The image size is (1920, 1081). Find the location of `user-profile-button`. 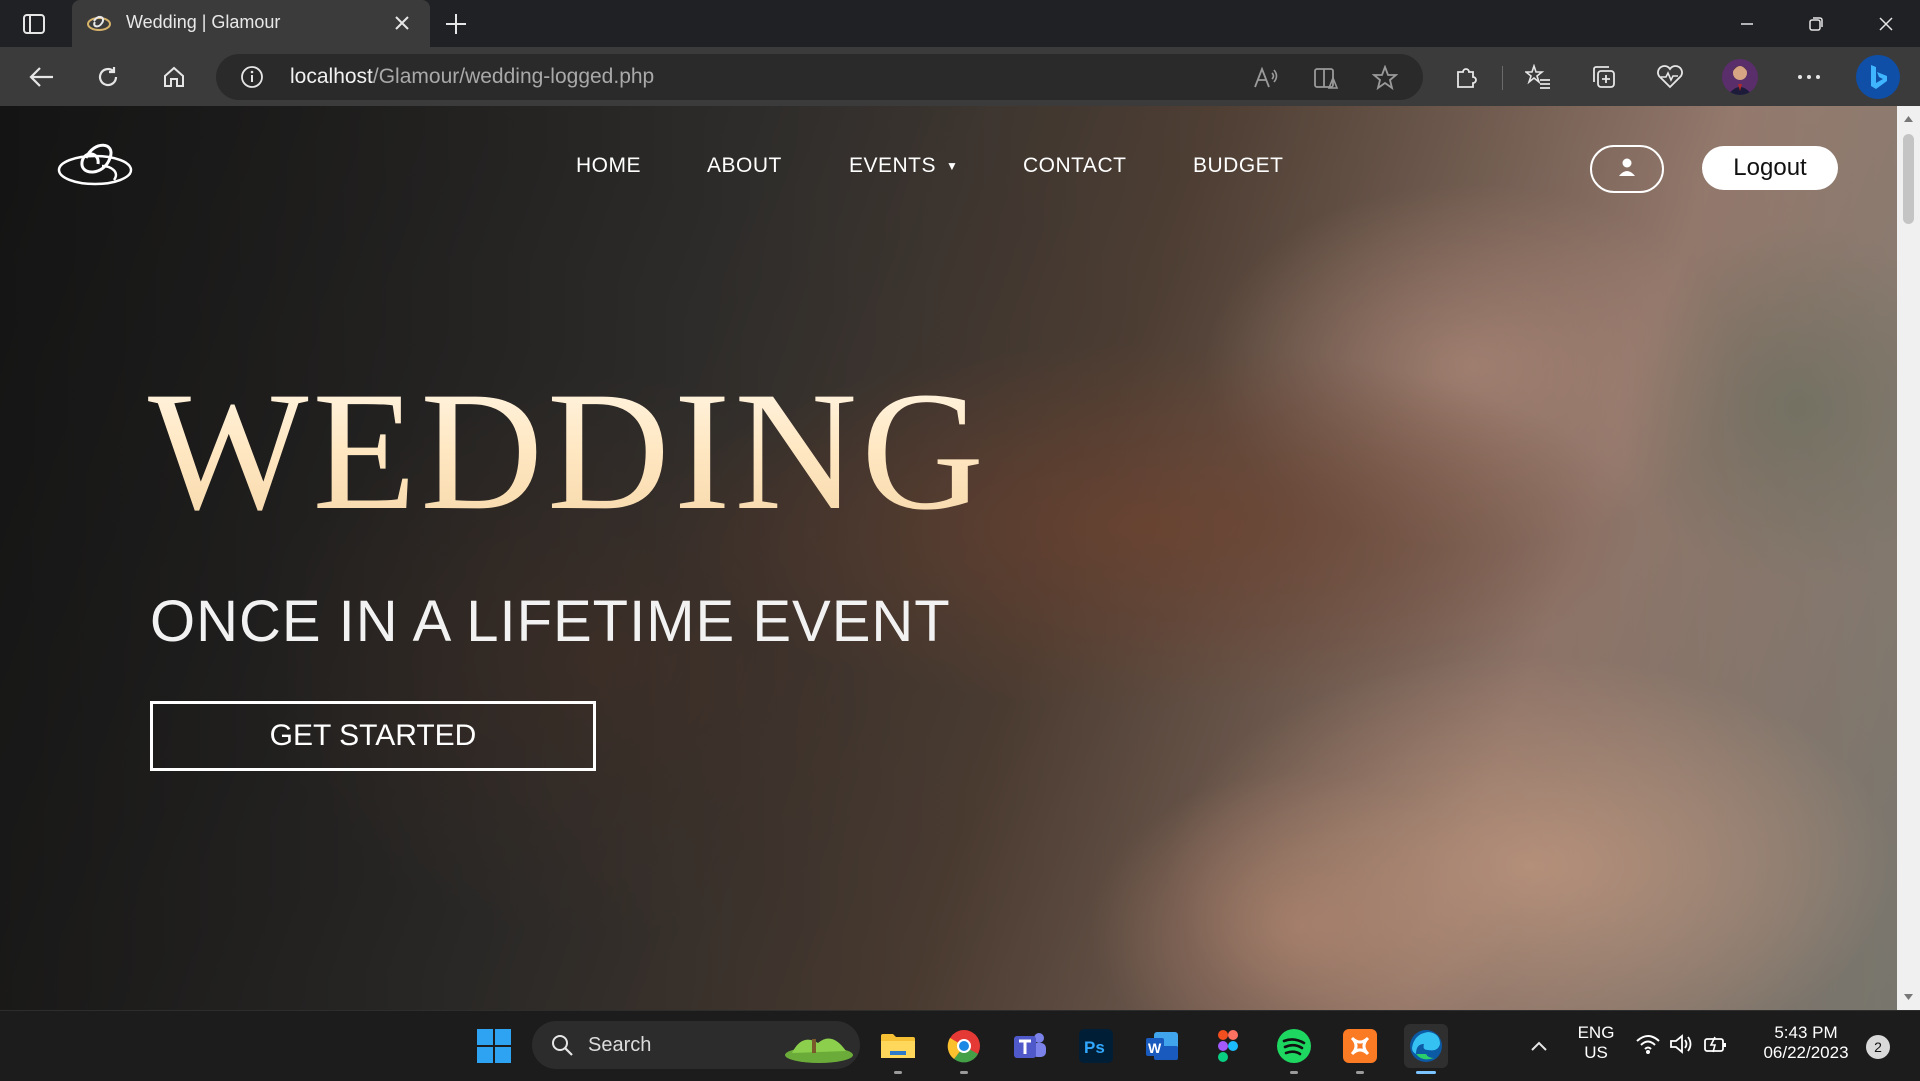

user-profile-button is located at coordinates (1627, 169).